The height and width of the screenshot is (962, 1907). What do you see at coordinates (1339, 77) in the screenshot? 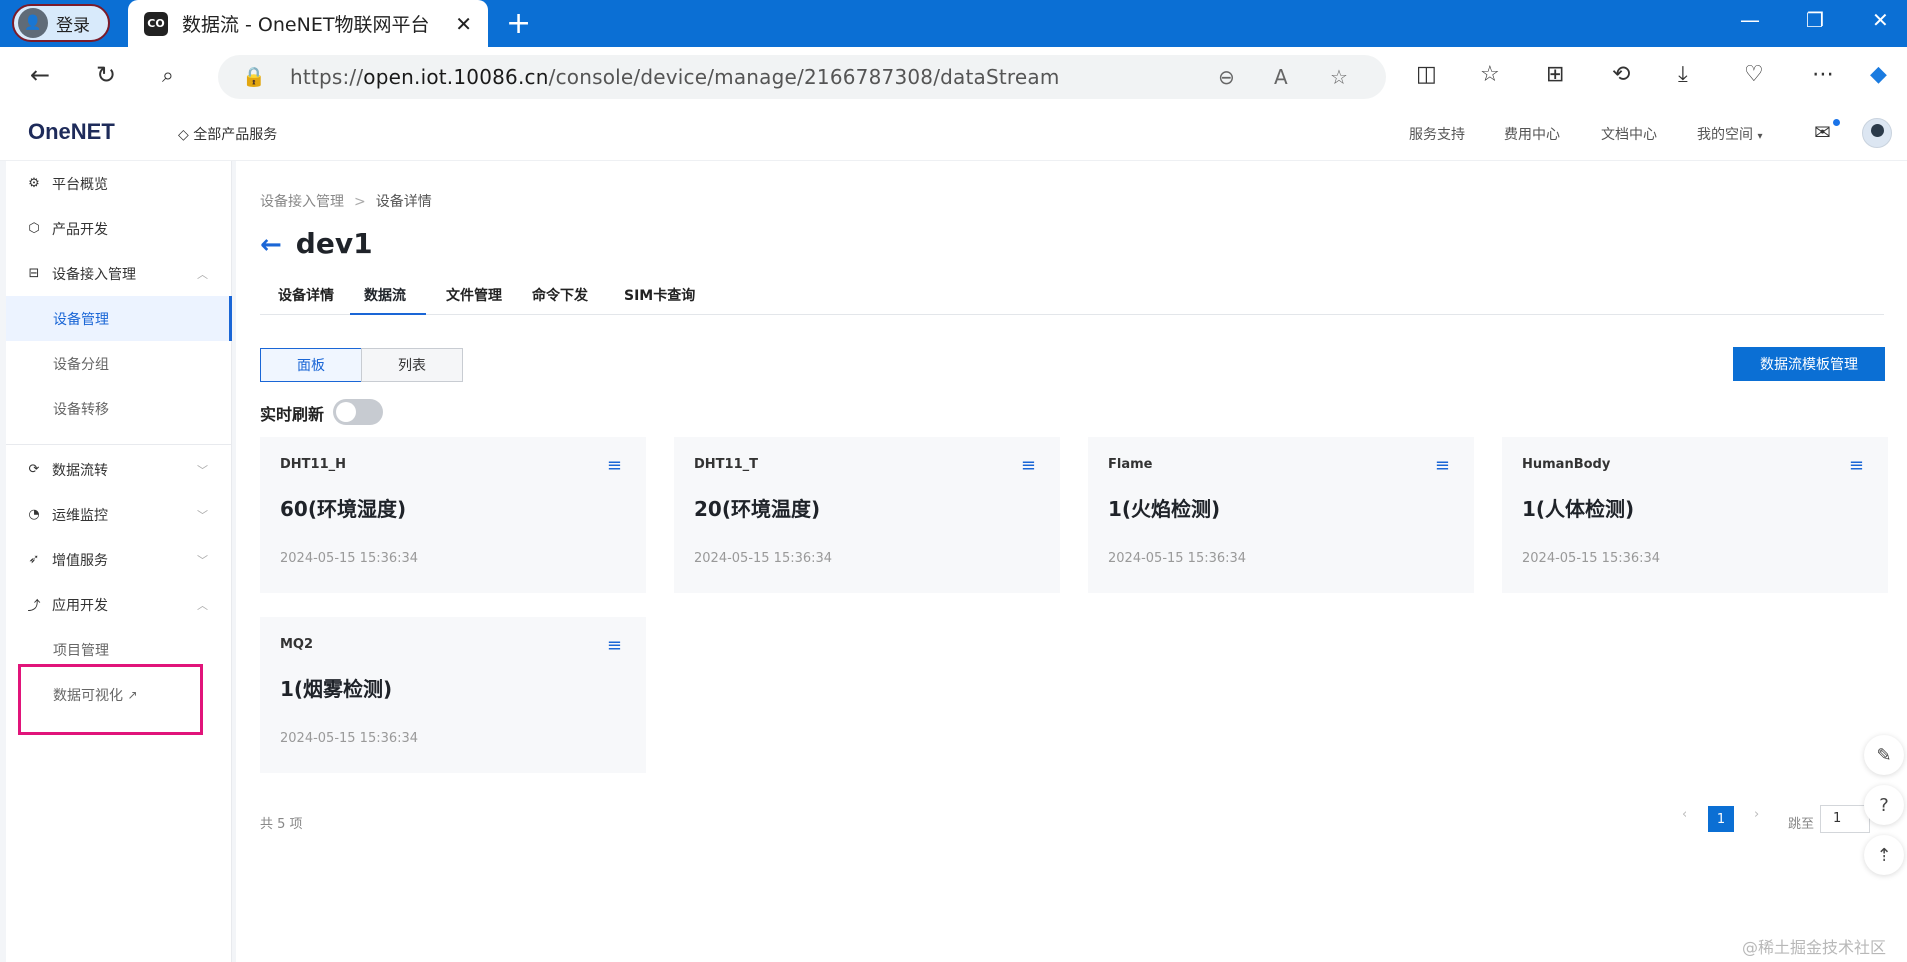
I see `favorite-star-icon: ☆` at bounding box center [1339, 77].